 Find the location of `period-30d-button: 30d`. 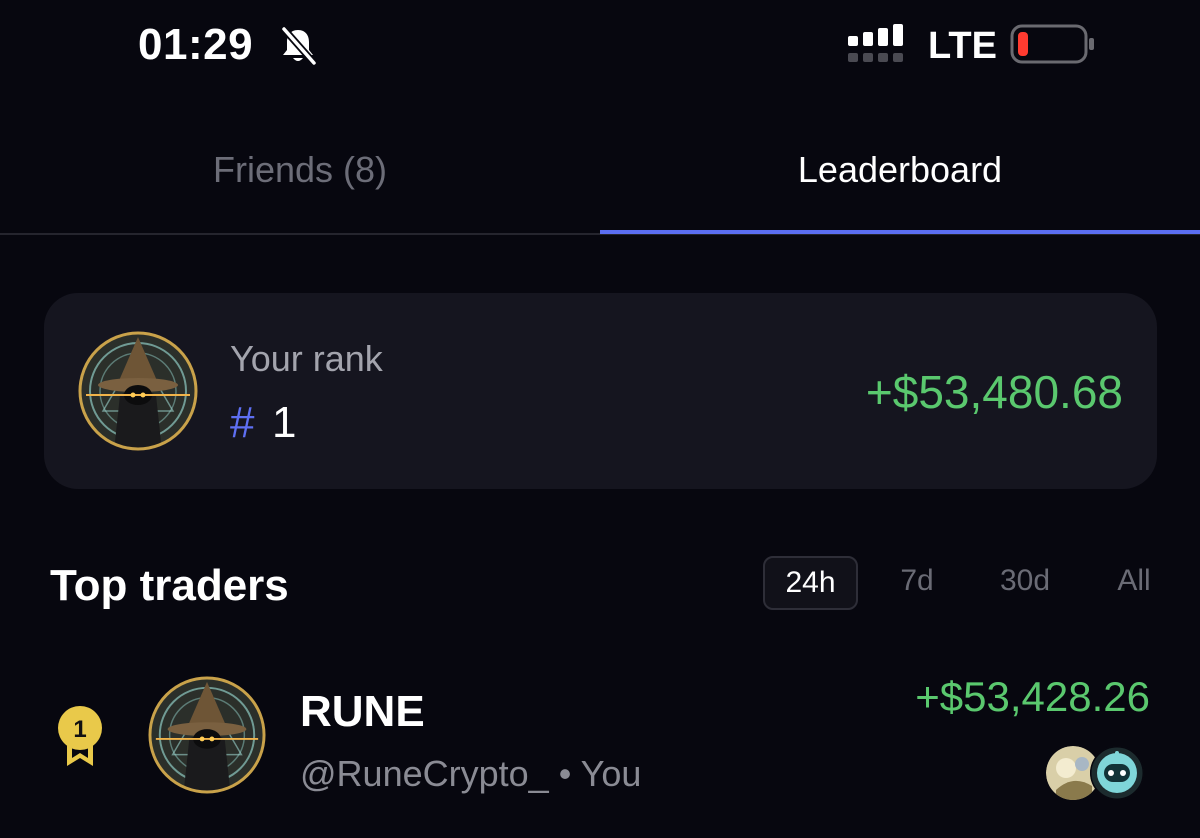

period-30d-button: 30d is located at coordinates (1025, 583).